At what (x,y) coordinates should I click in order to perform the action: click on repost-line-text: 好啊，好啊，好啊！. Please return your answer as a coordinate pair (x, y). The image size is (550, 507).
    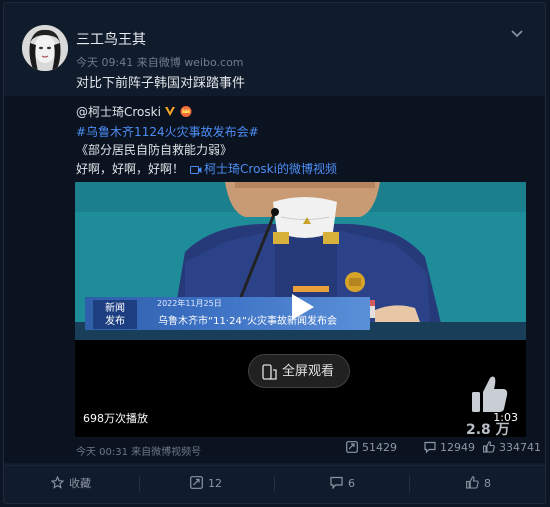
    Looking at the image, I should click on (130, 169).